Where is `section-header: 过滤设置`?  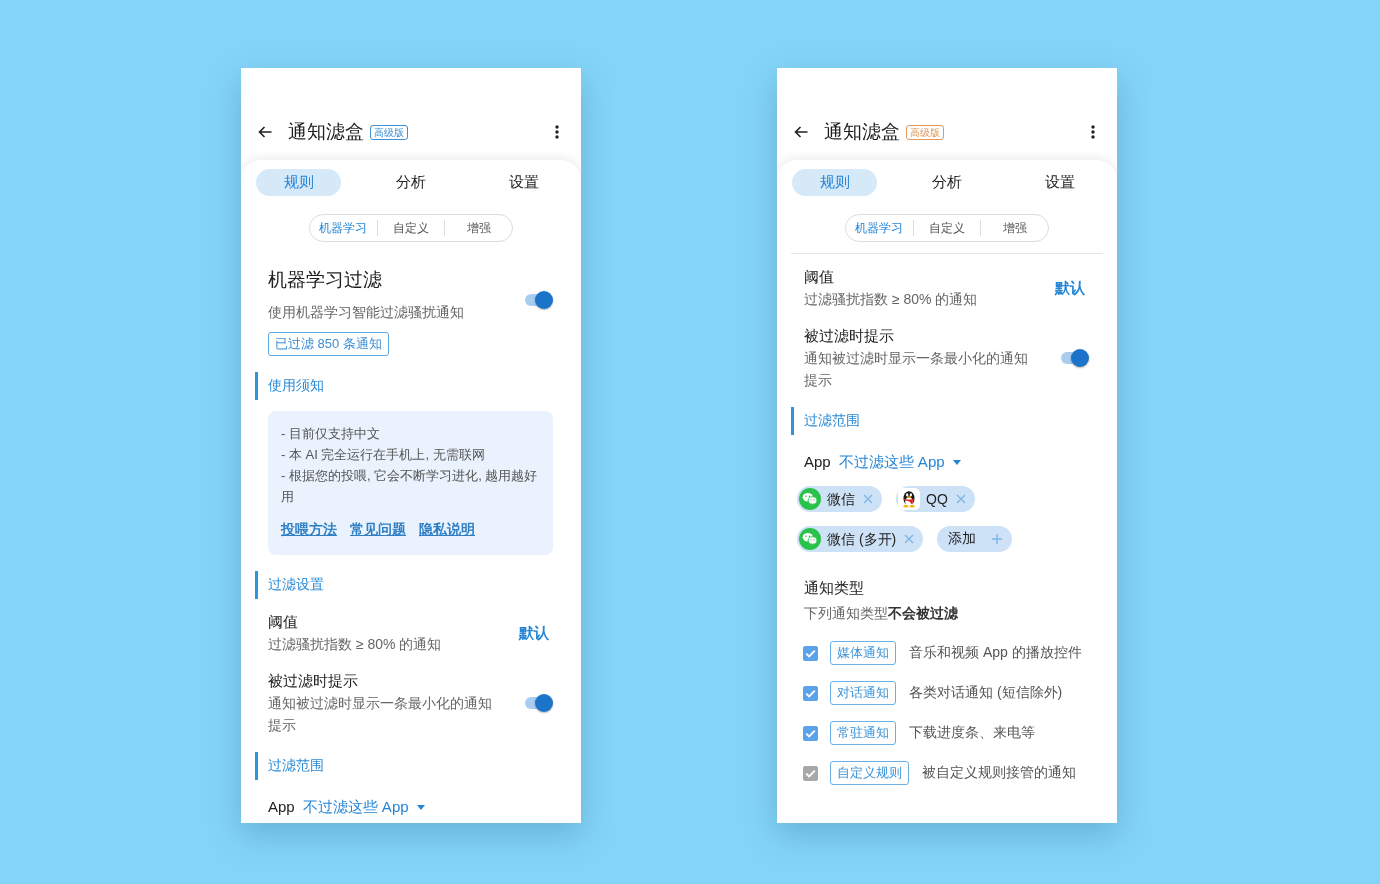
section-header: 过滤设置 is located at coordinates (404, 585).